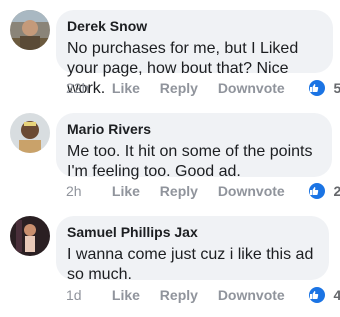  Describe the element at coordinates (193, 129) in the screenshot. I see `comment-author: Mario Rivers` at that location.